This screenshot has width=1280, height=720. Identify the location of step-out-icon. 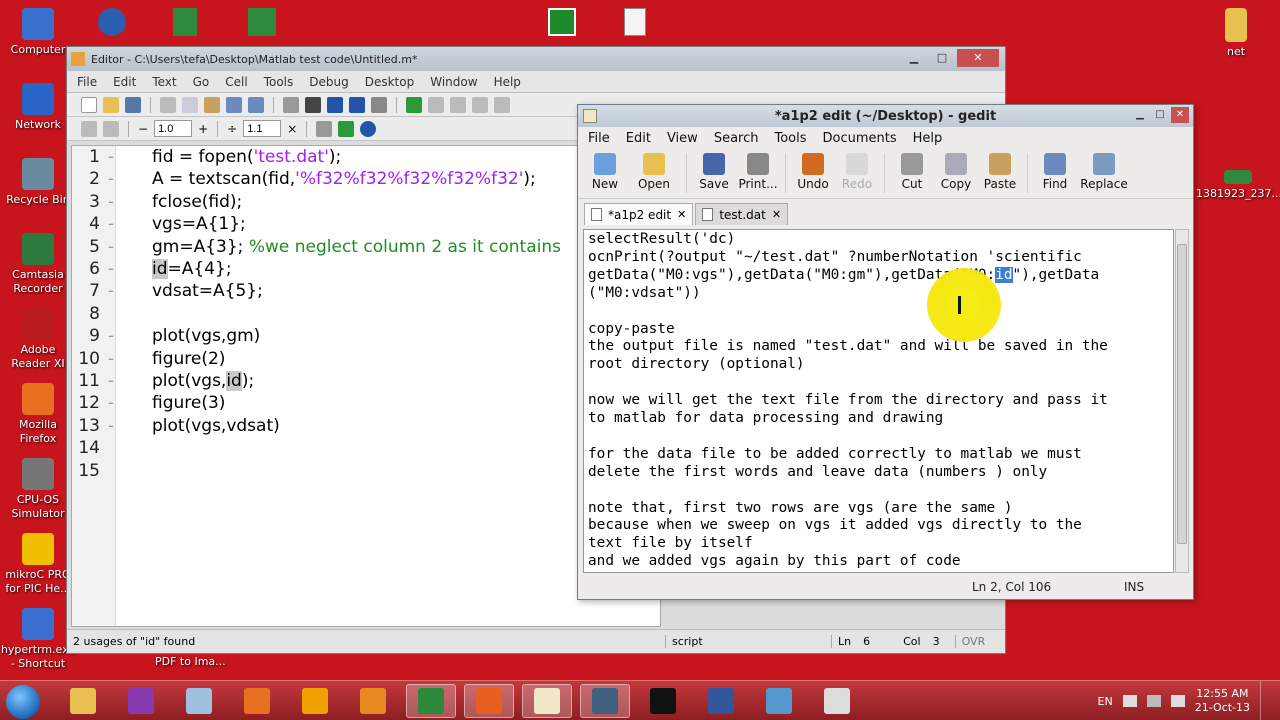
(502, 104).